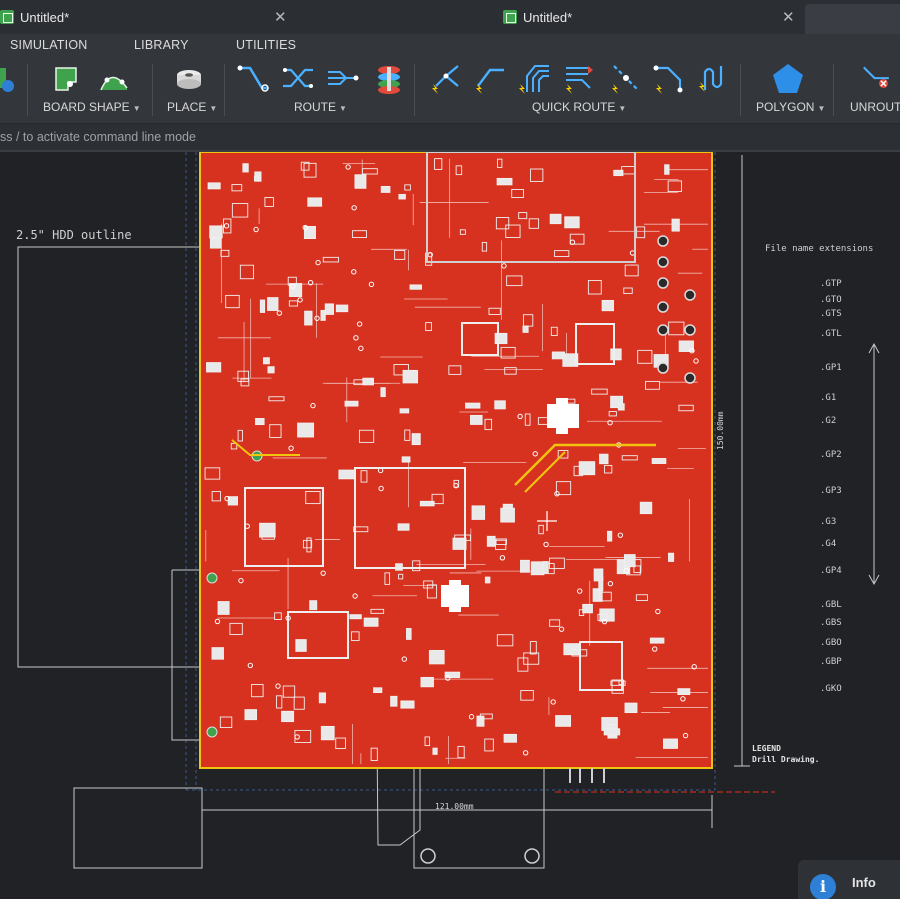 Image resolution: width=900 pixels, height=899 pixels. What do you see at coordinates (831, 689) in the screenshot?
I see `file-extension-item: .GKO` at bounding box center [831, 689].